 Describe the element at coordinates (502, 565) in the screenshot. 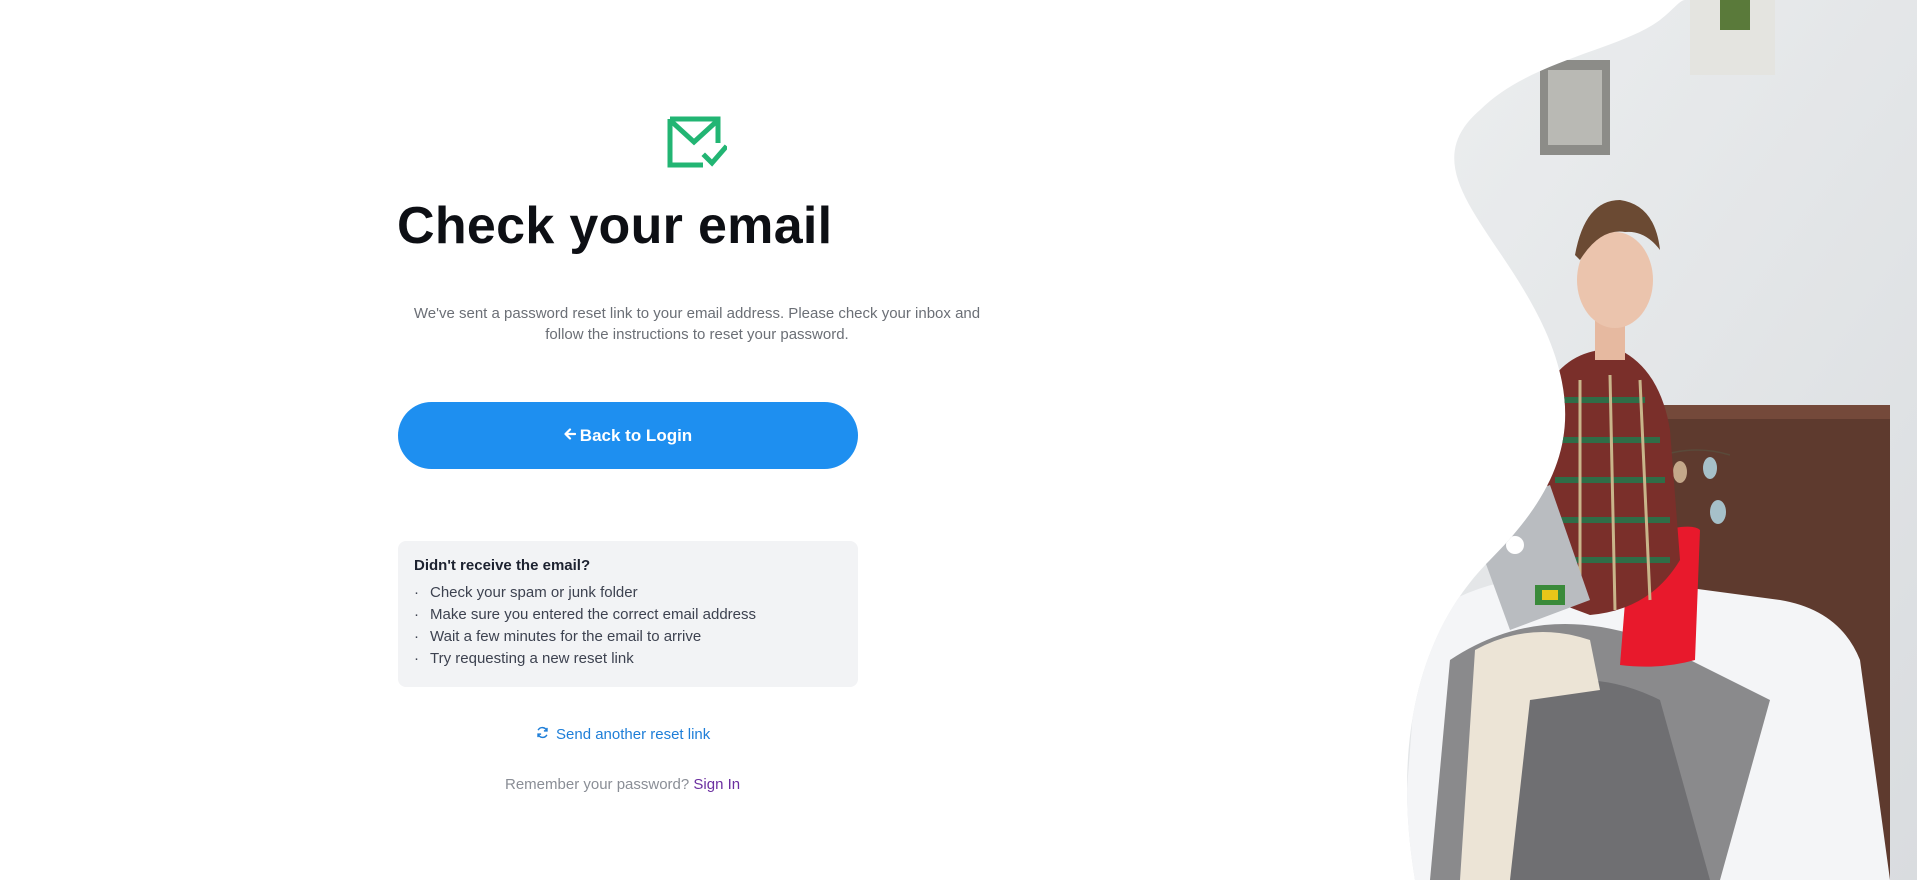

I see `help-title: Didn't receive the email?` at that location.